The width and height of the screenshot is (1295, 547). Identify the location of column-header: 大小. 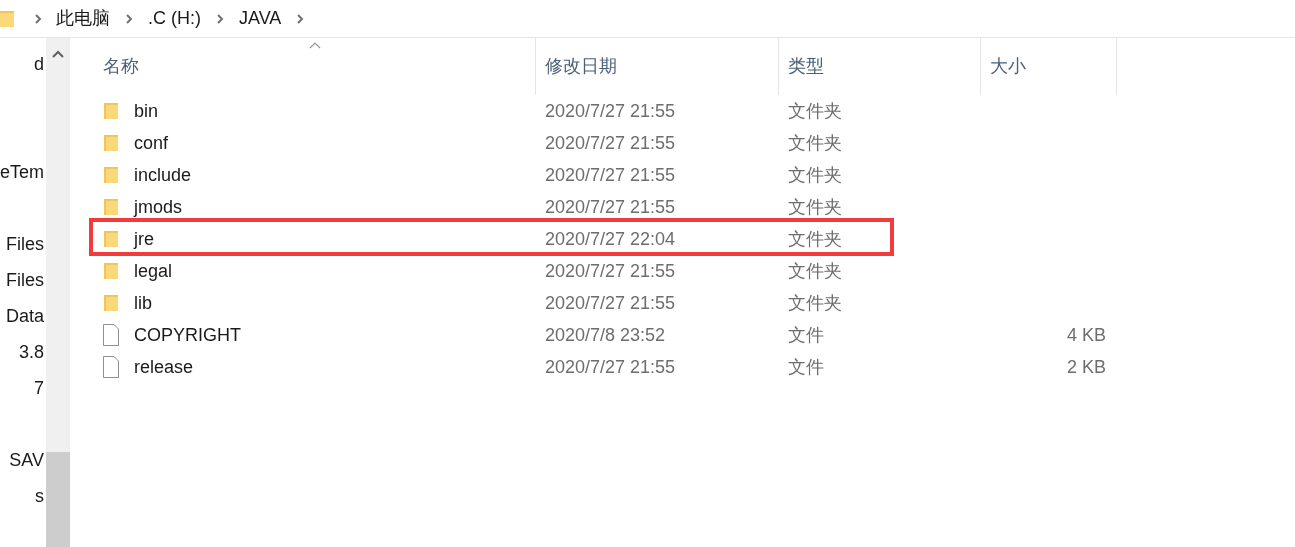
(1049, 66).